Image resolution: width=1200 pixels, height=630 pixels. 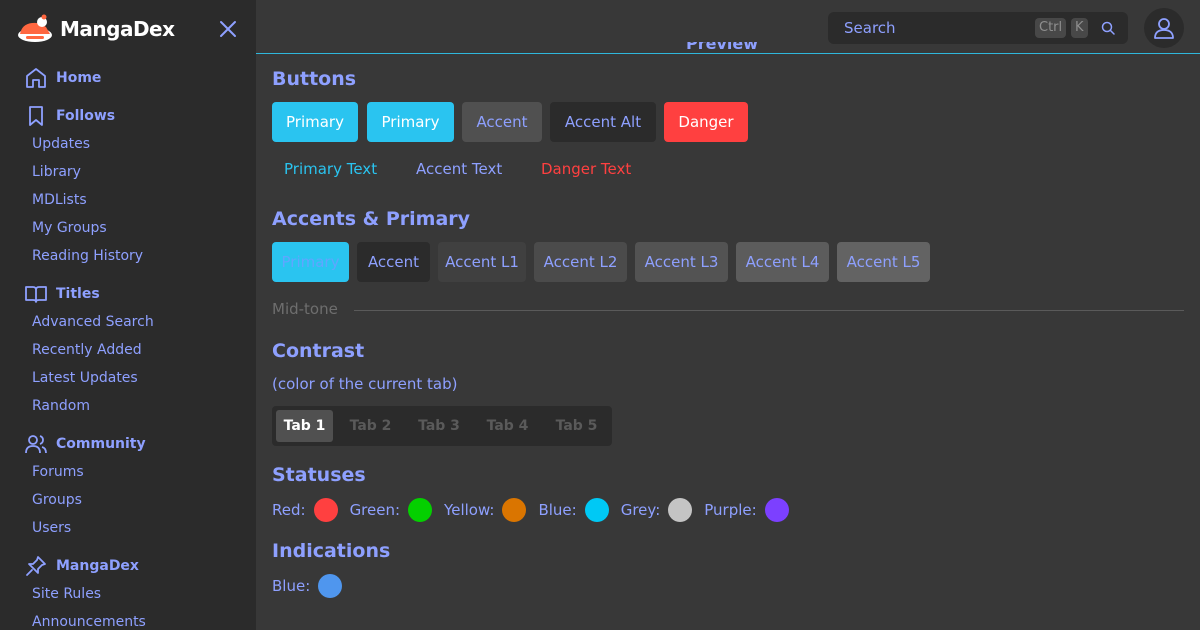 What do you see at coordinates (371, 219) in the screenshot?
I see `section-title-accents: Accents & Primary` at bounding box center [371, 219].